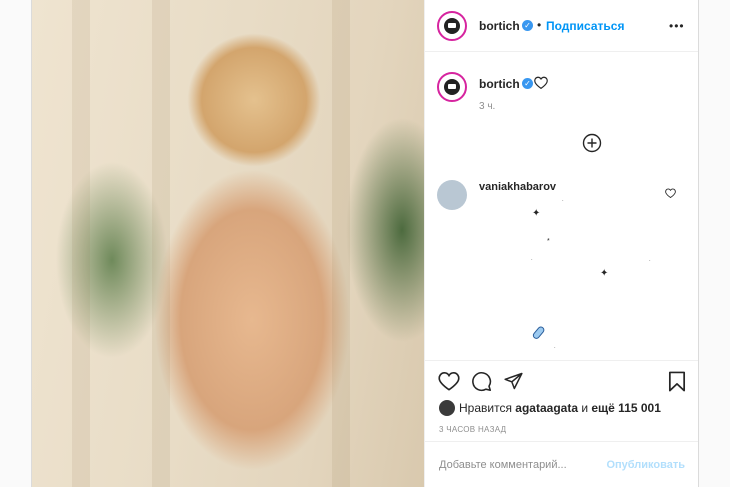 Image resolution: width=730 pixels, height=487 pixels. I want to click on likes-line: Нравится agataagata и ещё 115 001, so click(560, 408).